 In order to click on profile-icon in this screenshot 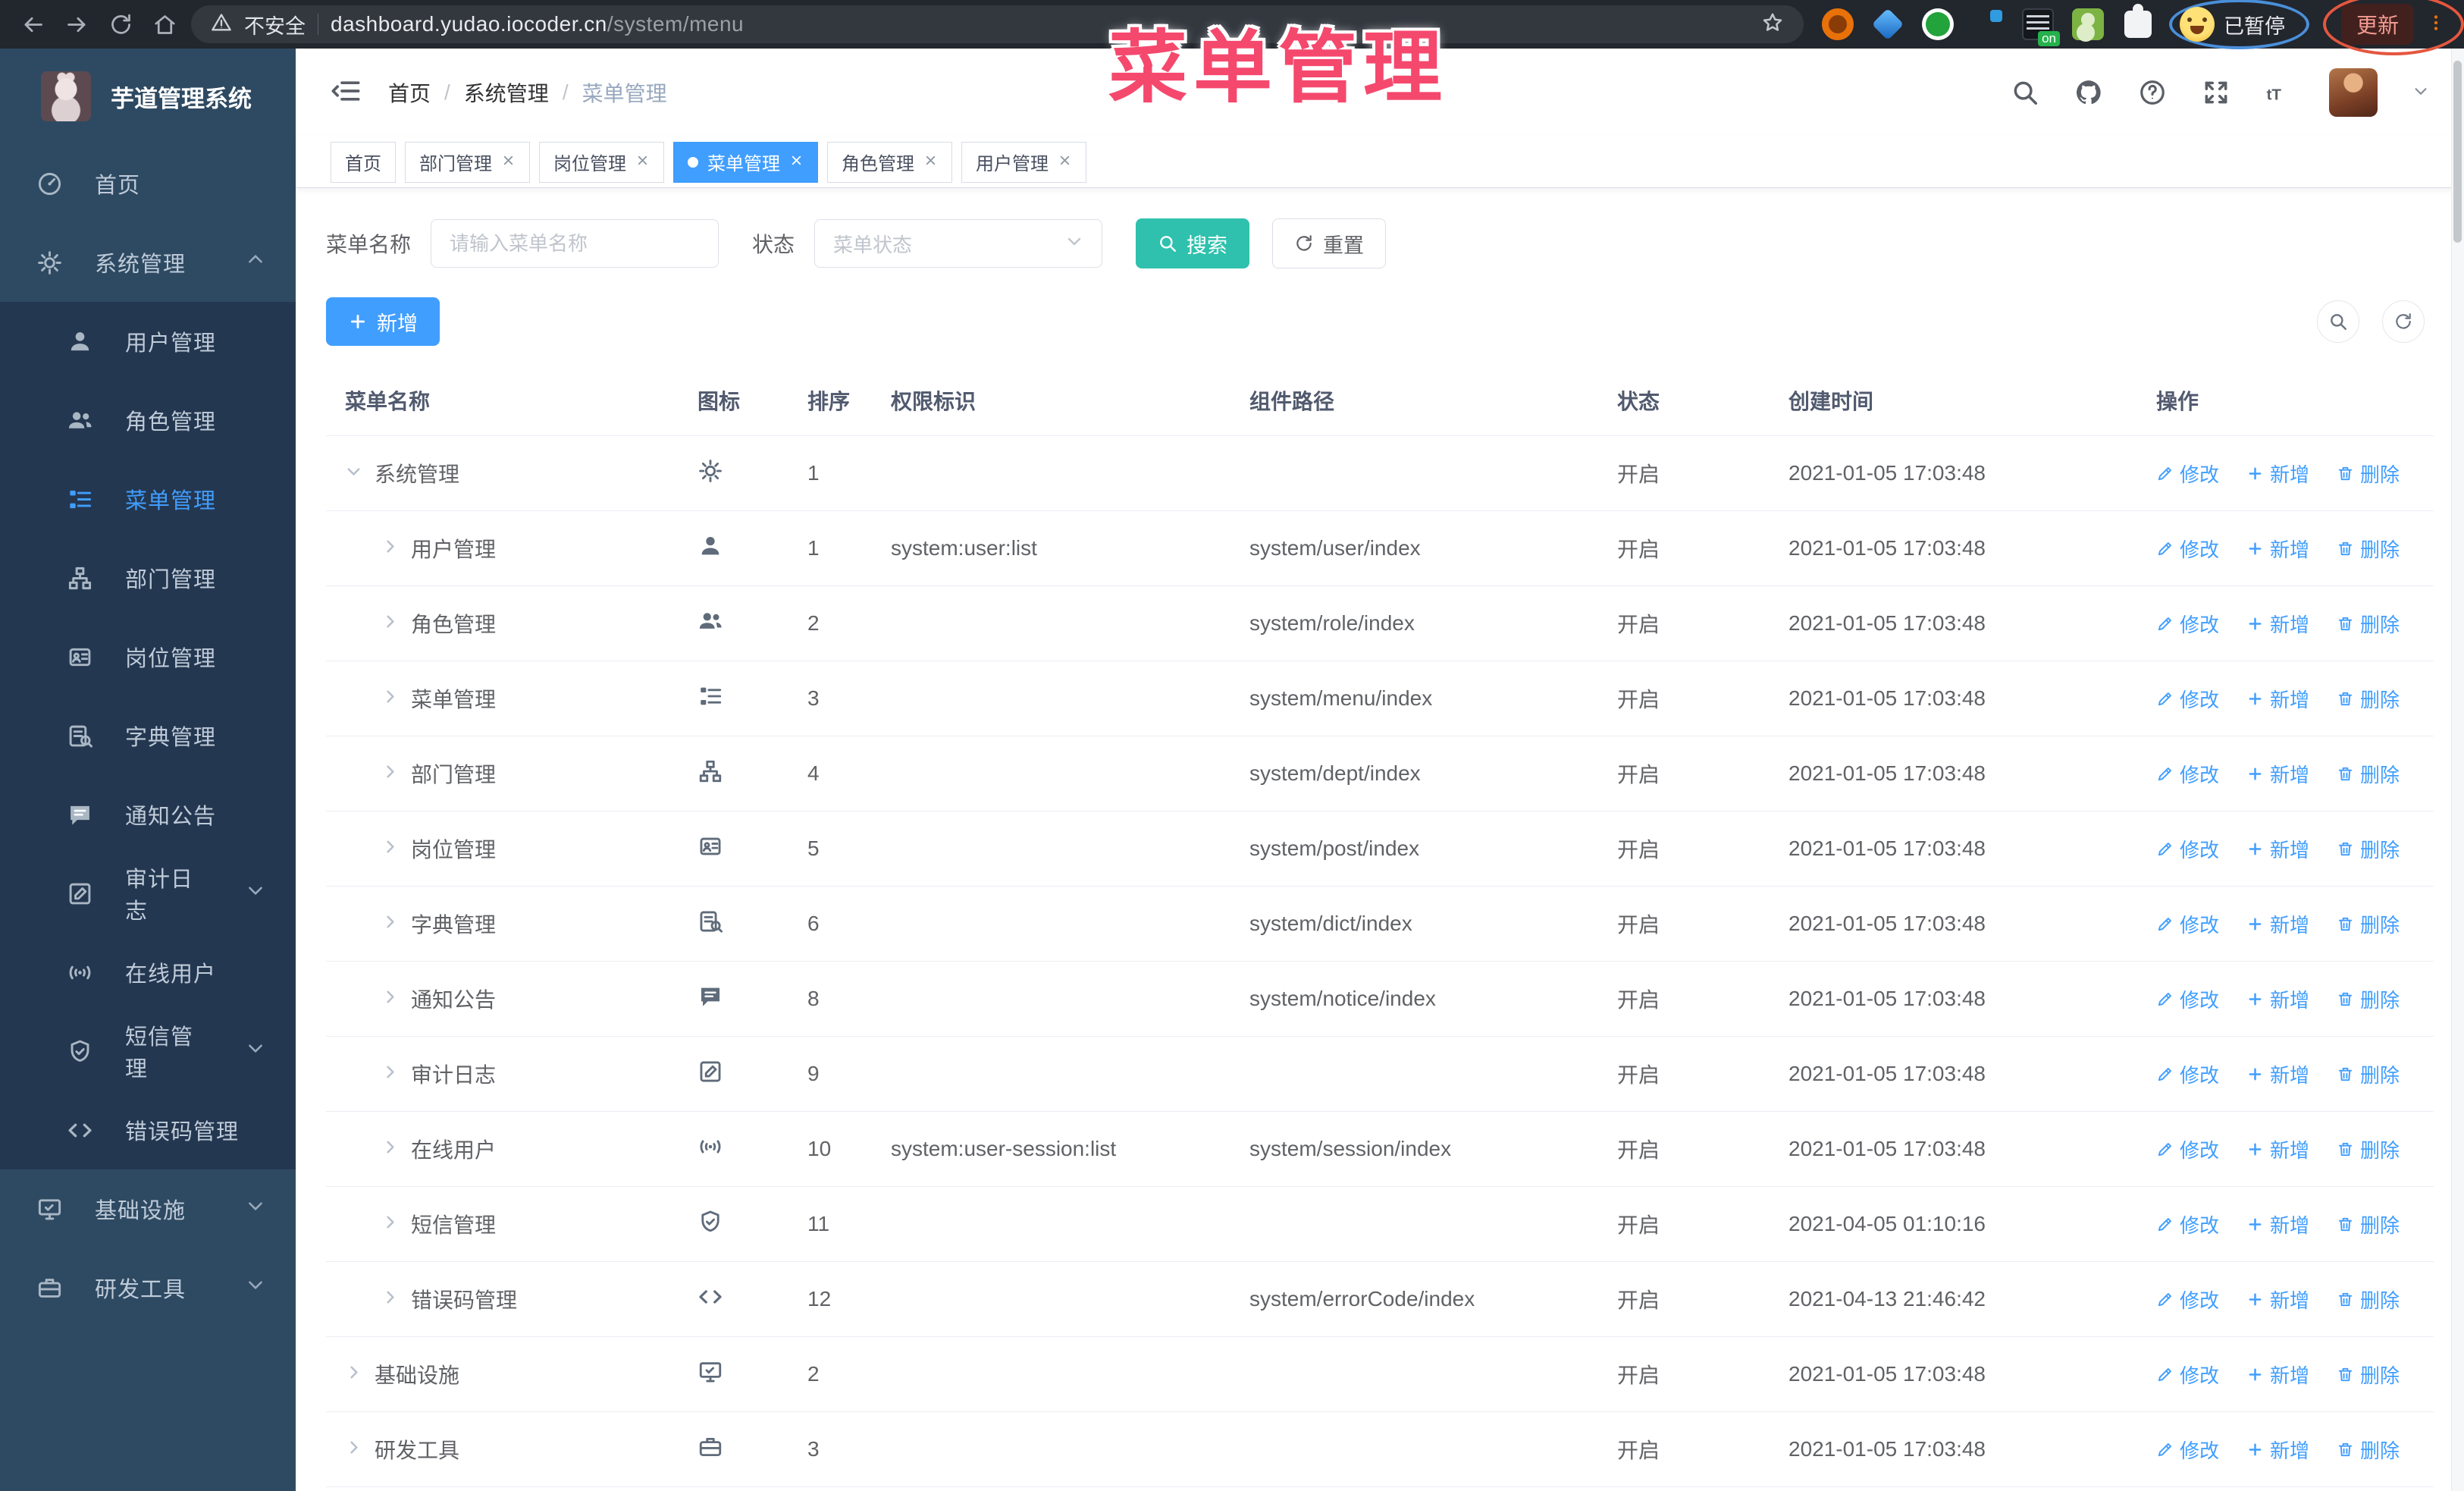, I will do `click(2087, 24)`.